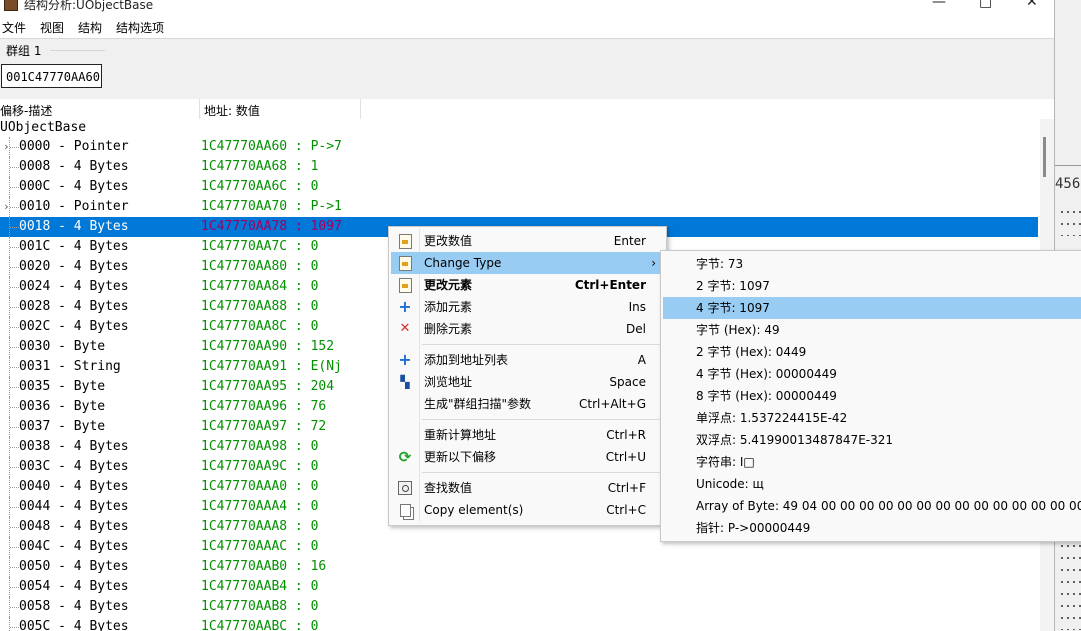 Image resolution: width=1081 pixels, height=631 pixels. I want to click on scrollbar-thumb, so click(1044, 157).